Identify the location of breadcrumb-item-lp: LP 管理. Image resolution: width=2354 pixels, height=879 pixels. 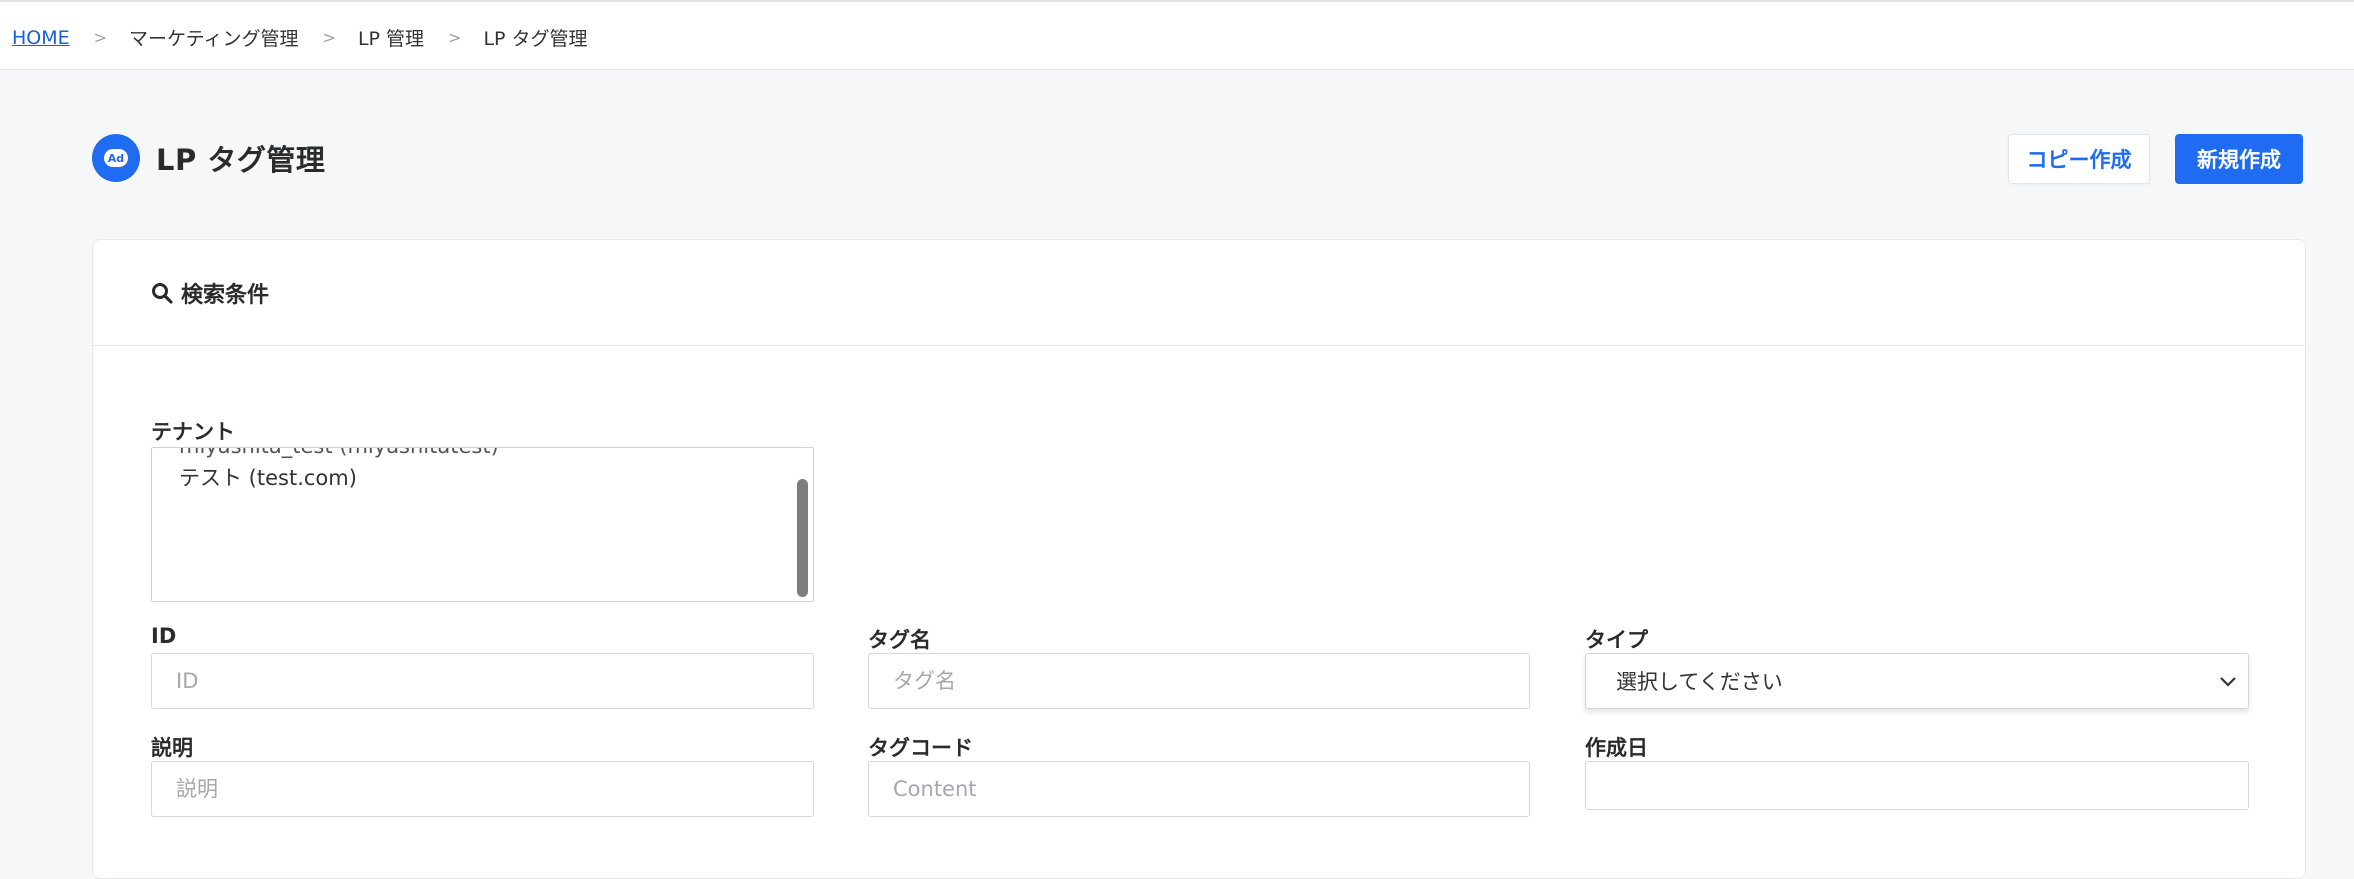
(391, 37).